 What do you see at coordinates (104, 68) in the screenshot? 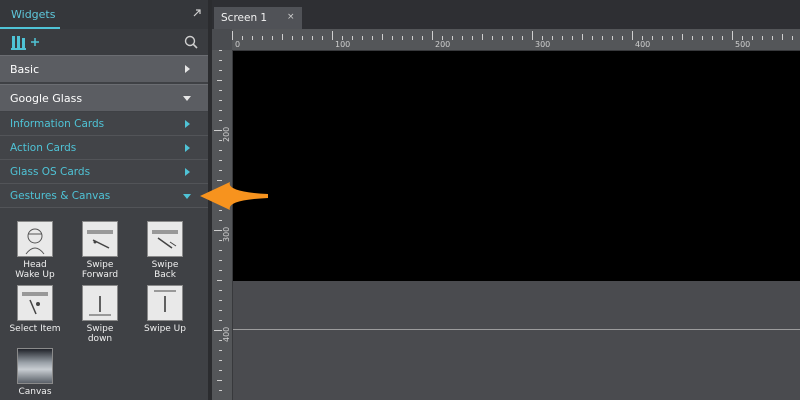
I see `category-basic: Basic` at bounding box center [104, 68].